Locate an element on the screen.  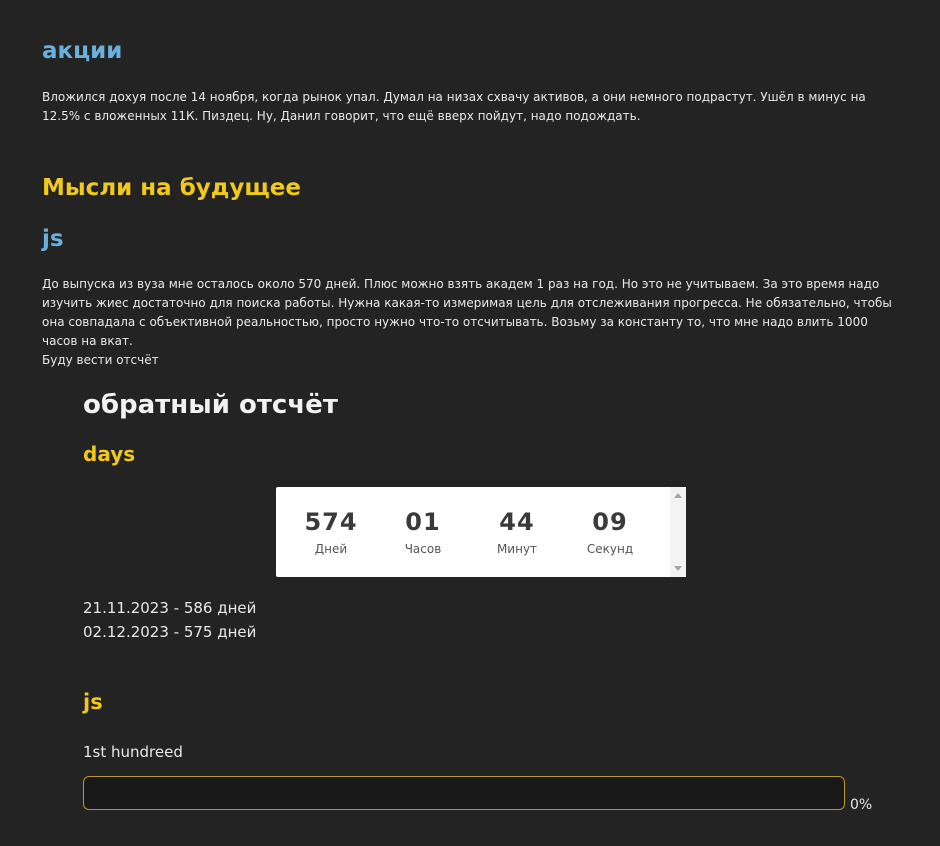
countdown-minutes-value: 44 is located at coordinates (517, 522).